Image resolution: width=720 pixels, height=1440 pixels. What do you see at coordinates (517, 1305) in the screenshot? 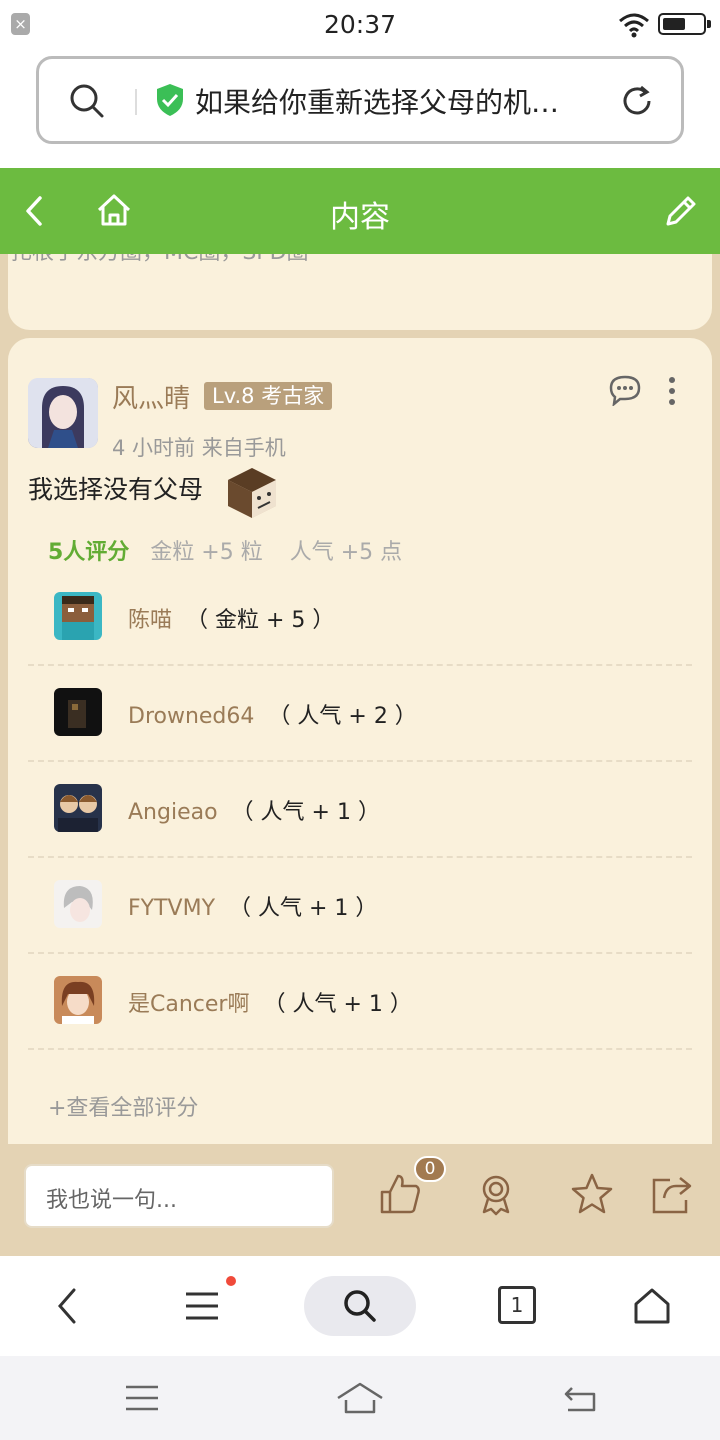
I see `tabs-icon: 1` at bounding box center [517, 1305].